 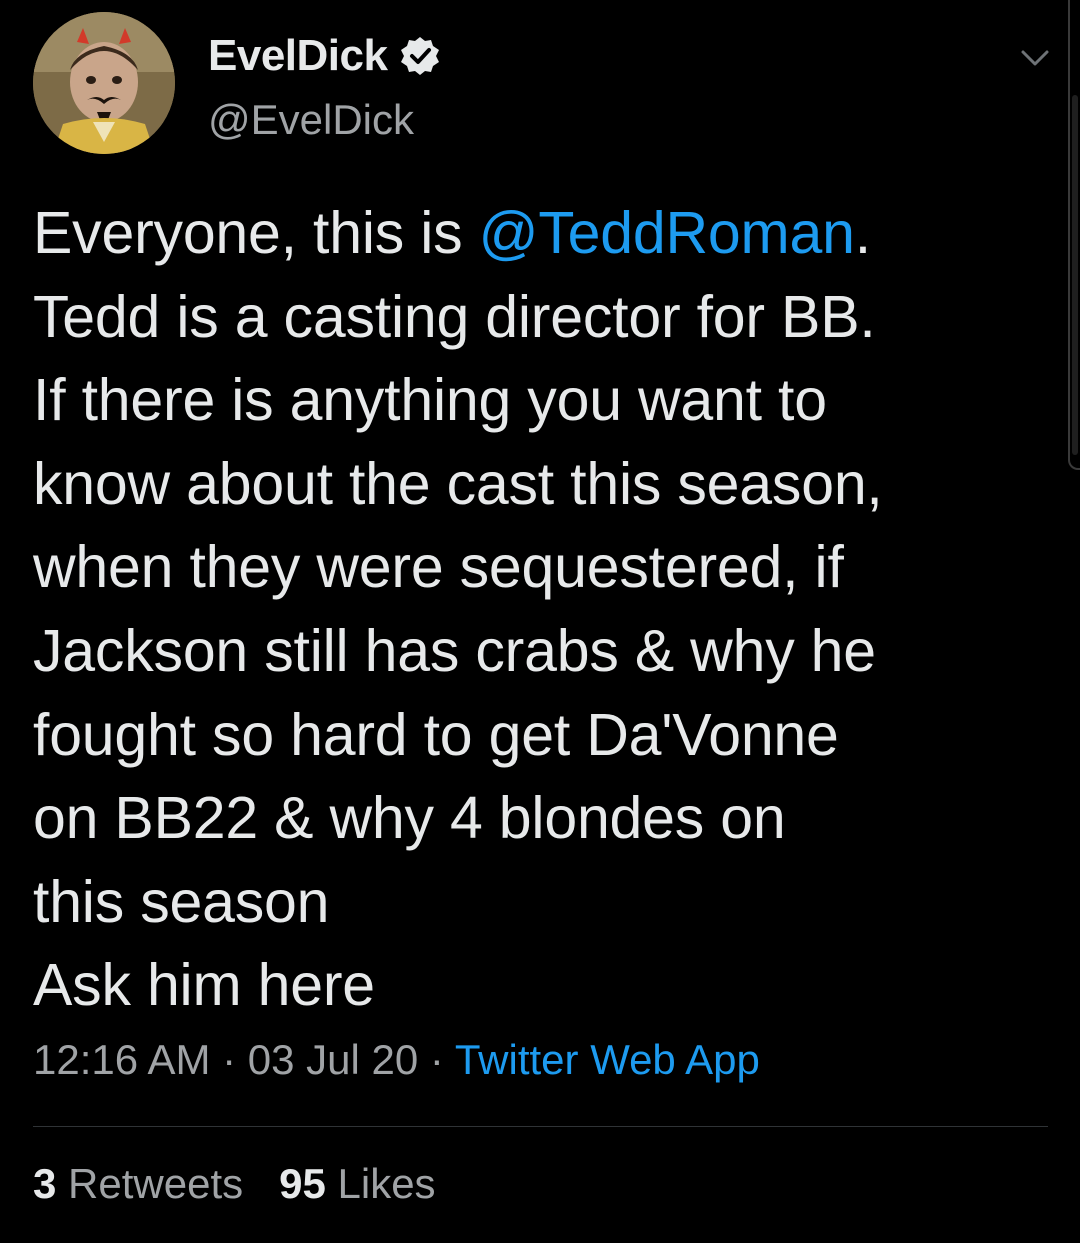 What do you see at coordinates (204, 985) in the screenshot?
I see `tweet-line: Ask him here` at bounding box center [204, 985].